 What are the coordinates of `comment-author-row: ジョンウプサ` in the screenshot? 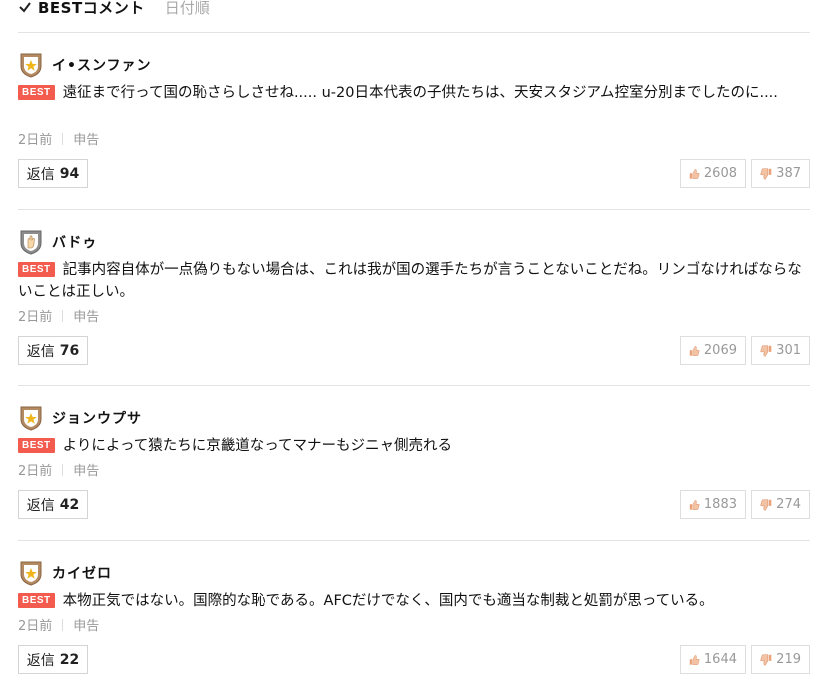 It's located at (80, 418).